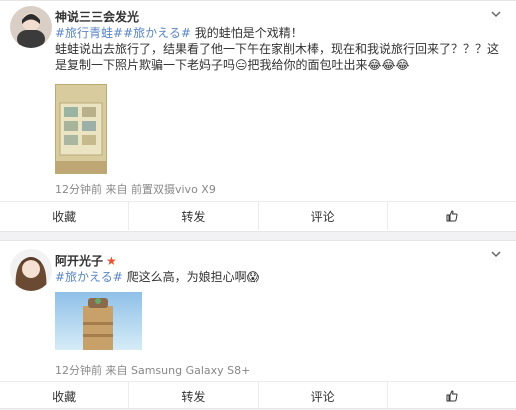 Image resolution: width=516 pixels, height=410 pixels. I want to click on post-meta: 12分钟前 来自 前置双摄vivo X9, so click(135, 189).